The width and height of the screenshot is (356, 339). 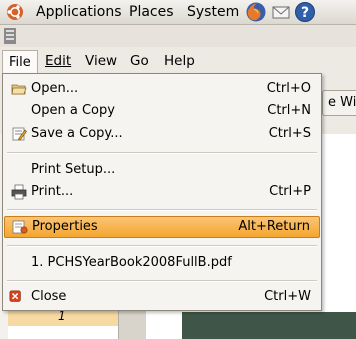 I want to click on menu-go: Go, so click(x=139, y=61).